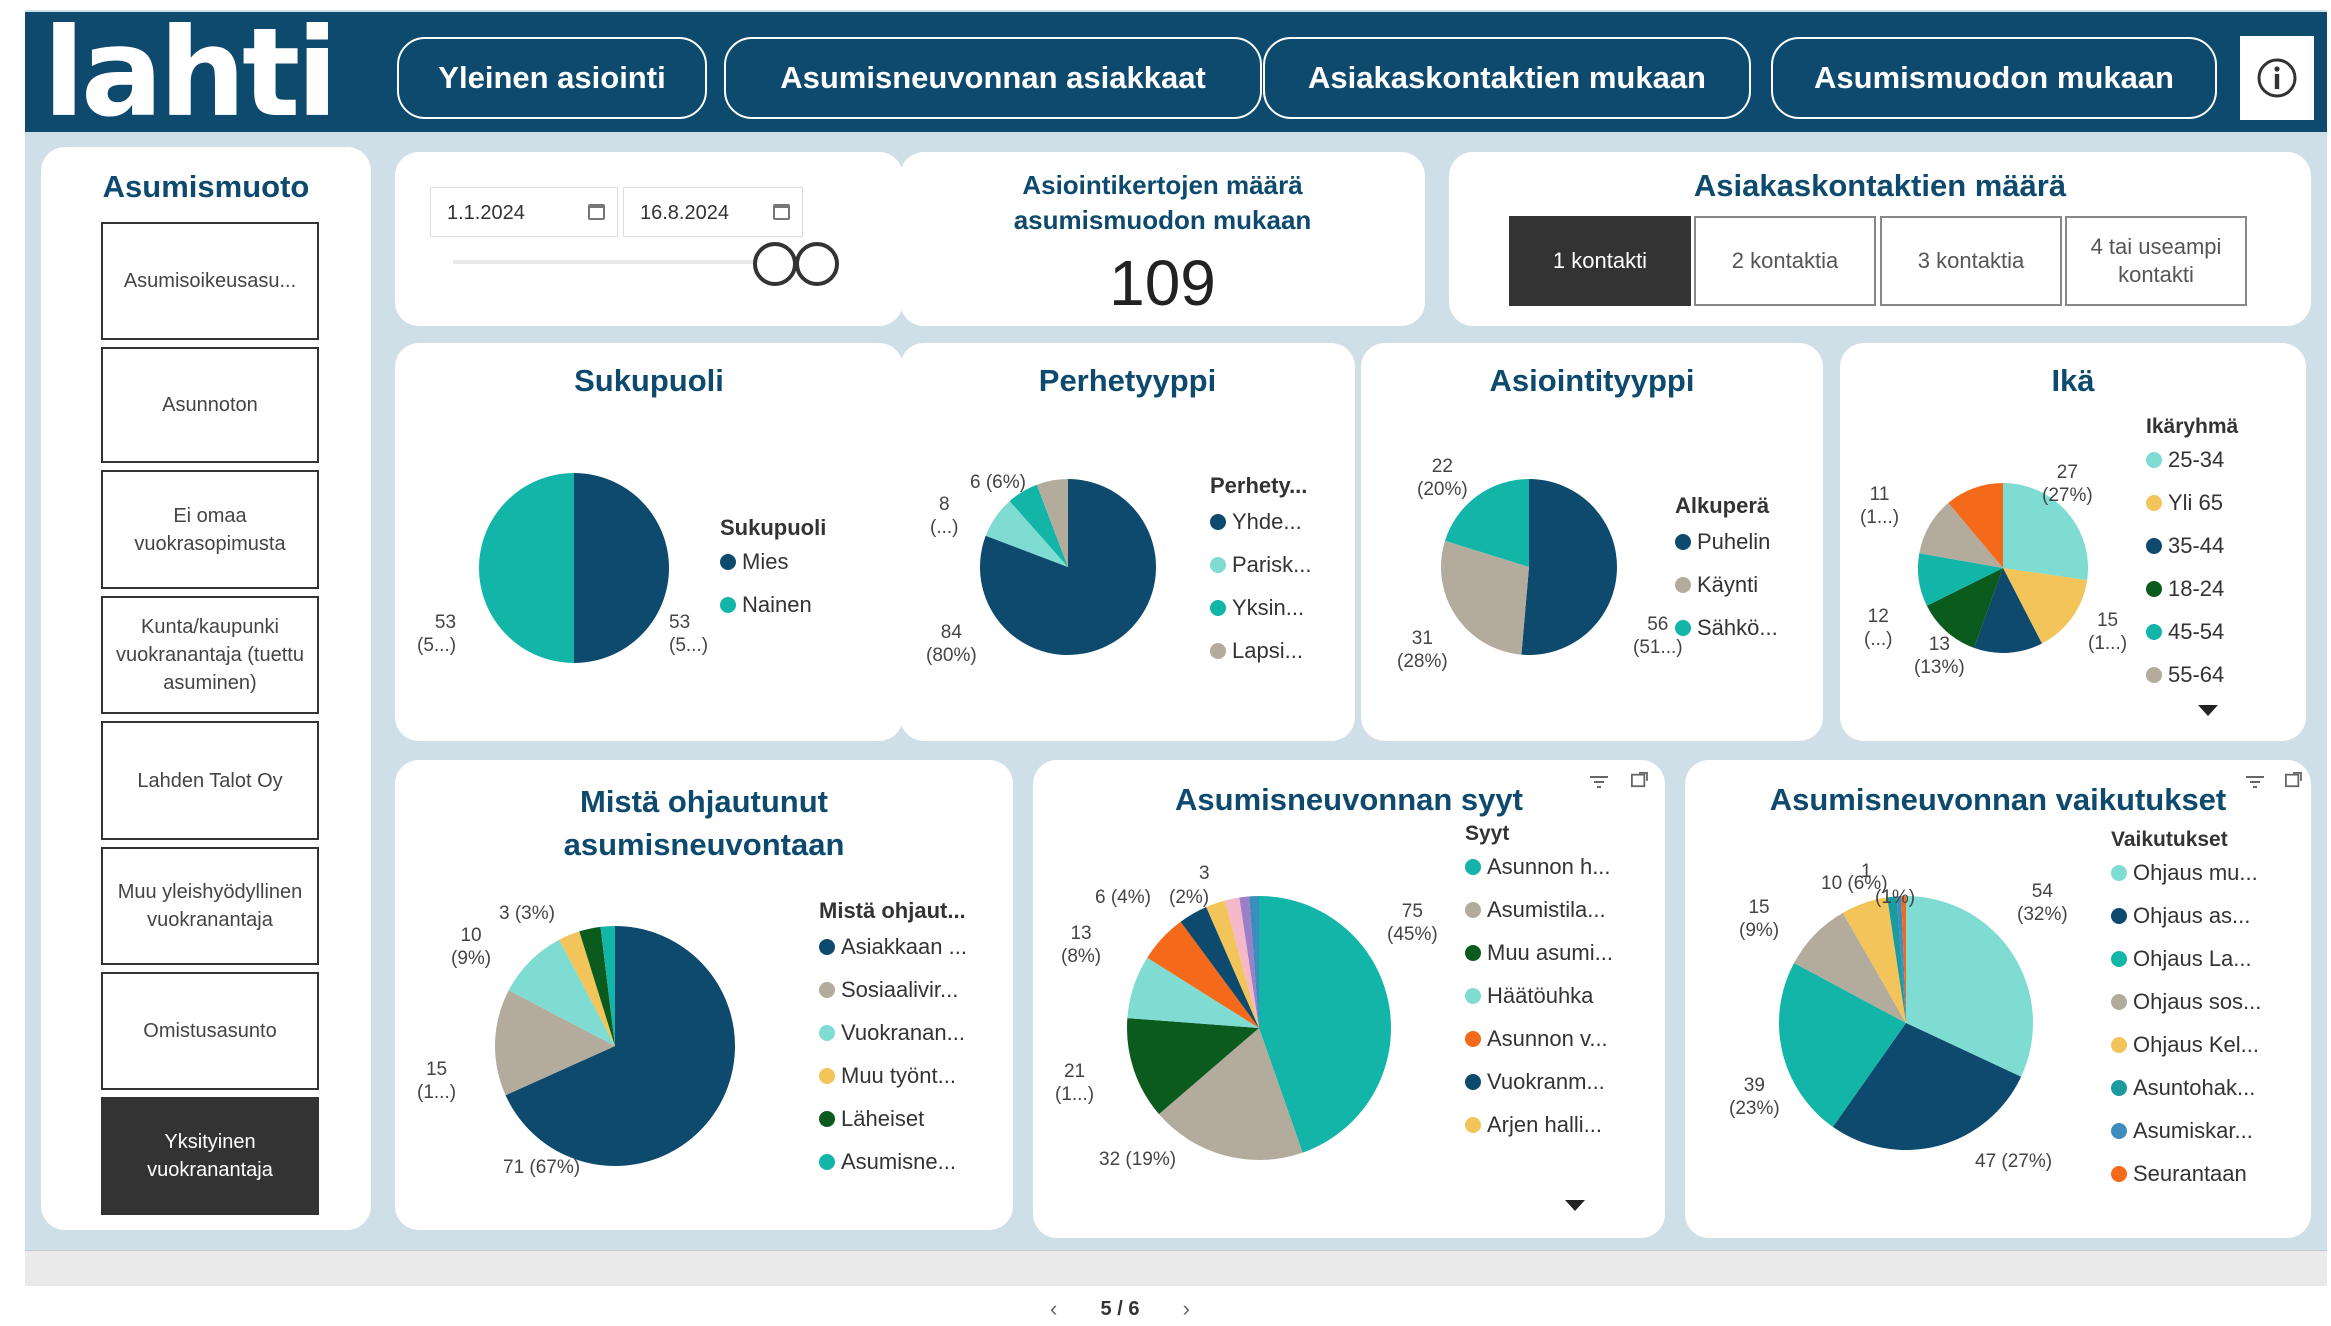 Image resolution: width=2331 pixels, height=1326 pixels. Describe the element at coordinates (1722, 542) in the screenshot. I see `legend-item: Puhelin` at that location.